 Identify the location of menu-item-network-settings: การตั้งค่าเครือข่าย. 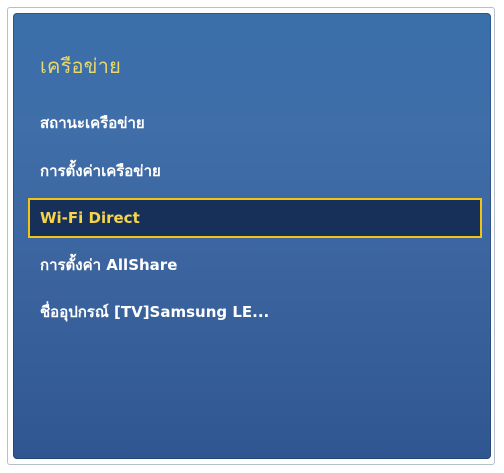
(255, 171).